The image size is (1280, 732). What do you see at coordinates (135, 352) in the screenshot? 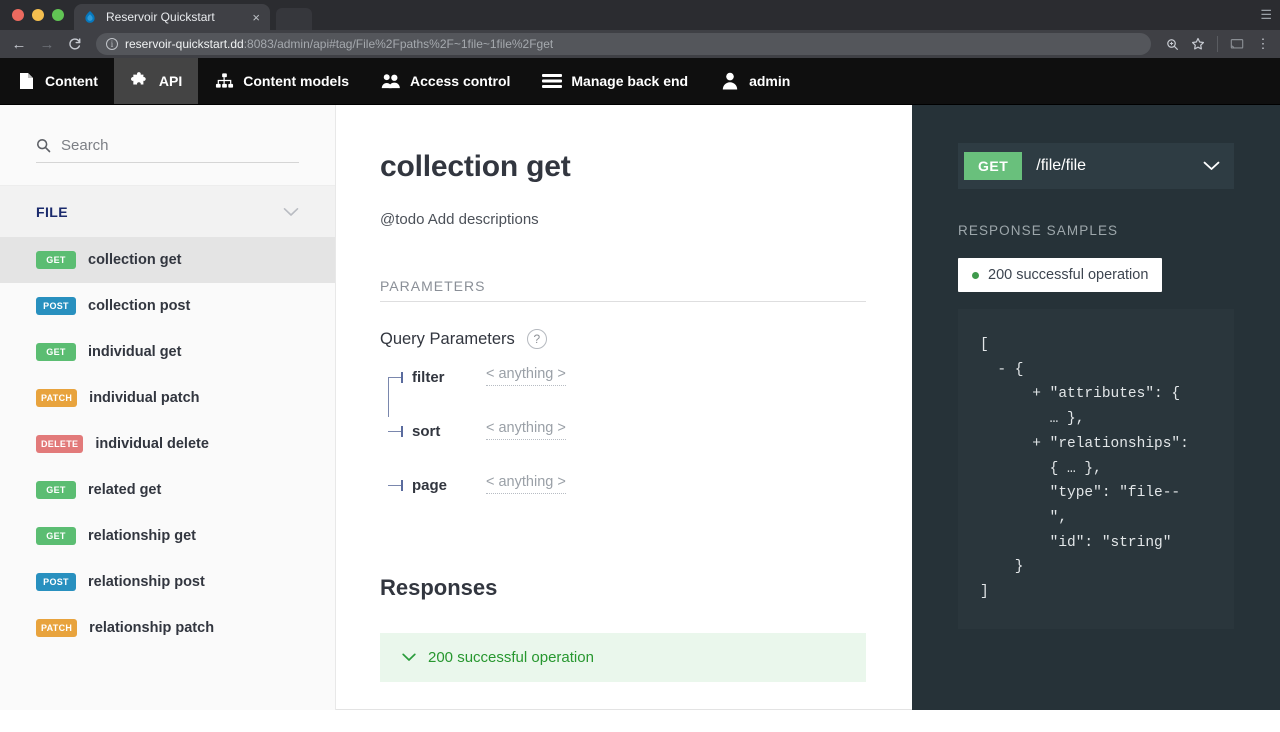
I see `operation-label: individual get` at bounding box center [135, 352].